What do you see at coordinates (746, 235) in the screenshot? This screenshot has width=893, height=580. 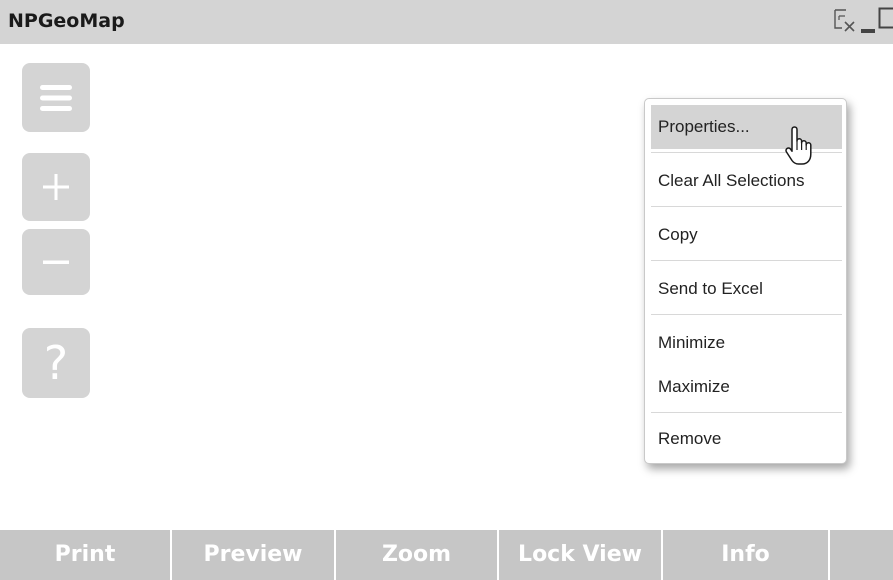 I see `menu-item-copy: Copy` at bounding box center [746, 235].